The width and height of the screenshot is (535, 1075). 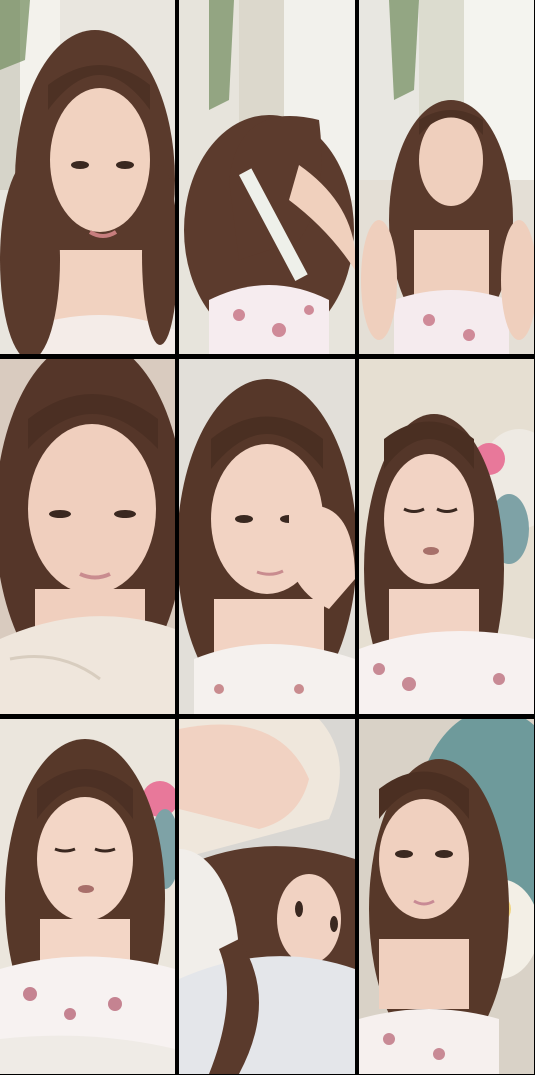 I want to click on photo-8-image, so click(x=267, y=896).